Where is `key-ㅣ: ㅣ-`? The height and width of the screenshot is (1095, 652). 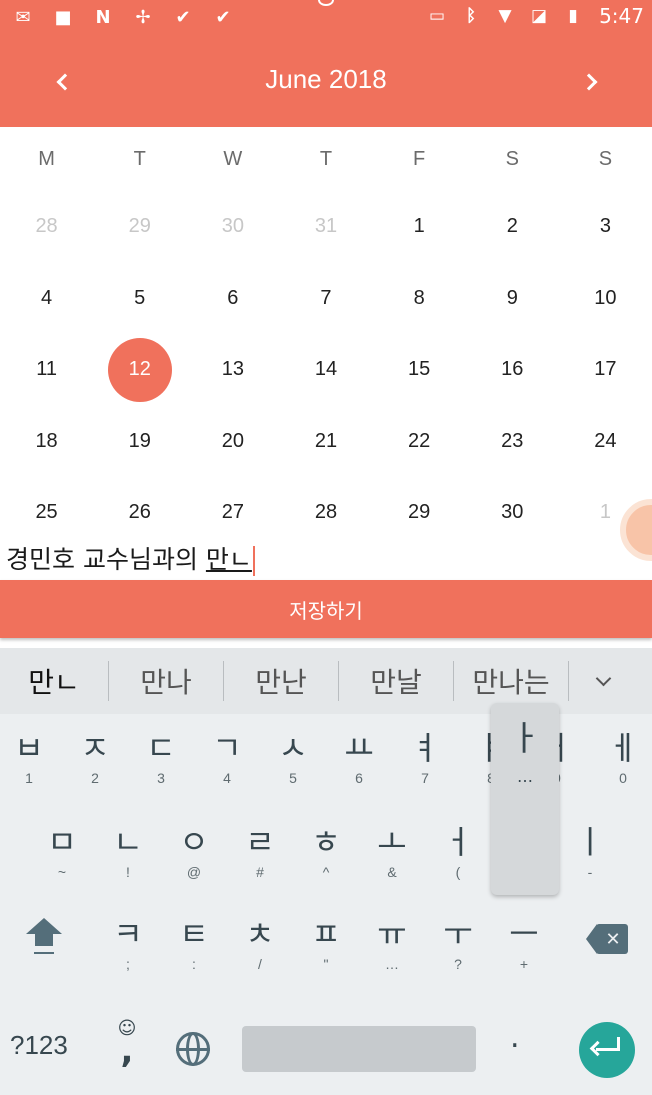
key-ㅣ: ㅣ- is located at coordinates (590, 851).